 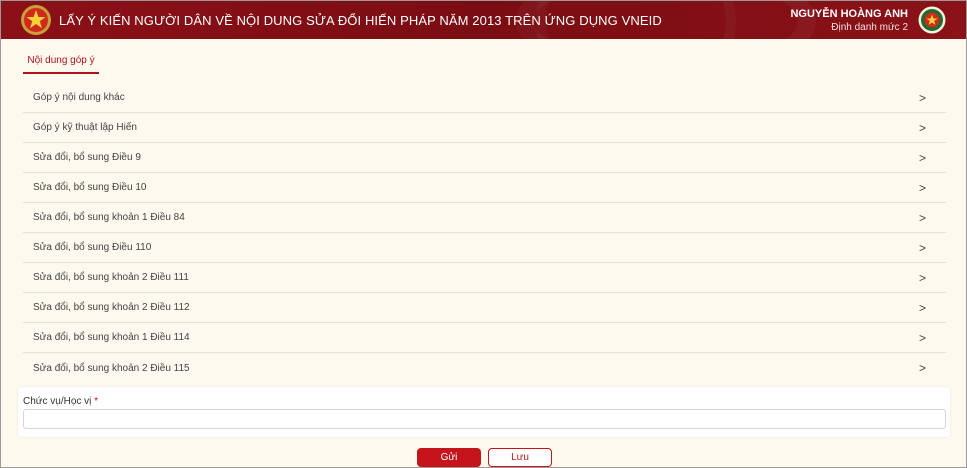 What do you see at coordinates (484, 278) in the screenshot?
I see `list-item: Sửa đổi, bổ sung khoản 2 Điều 111 >` at bounding box center [484, 278].